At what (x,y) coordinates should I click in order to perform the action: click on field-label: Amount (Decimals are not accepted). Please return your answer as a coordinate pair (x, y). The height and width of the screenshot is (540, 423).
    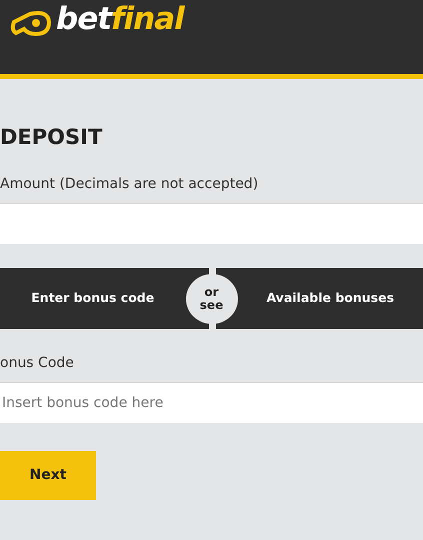
    Looking at the image, I should click on (130, 184).